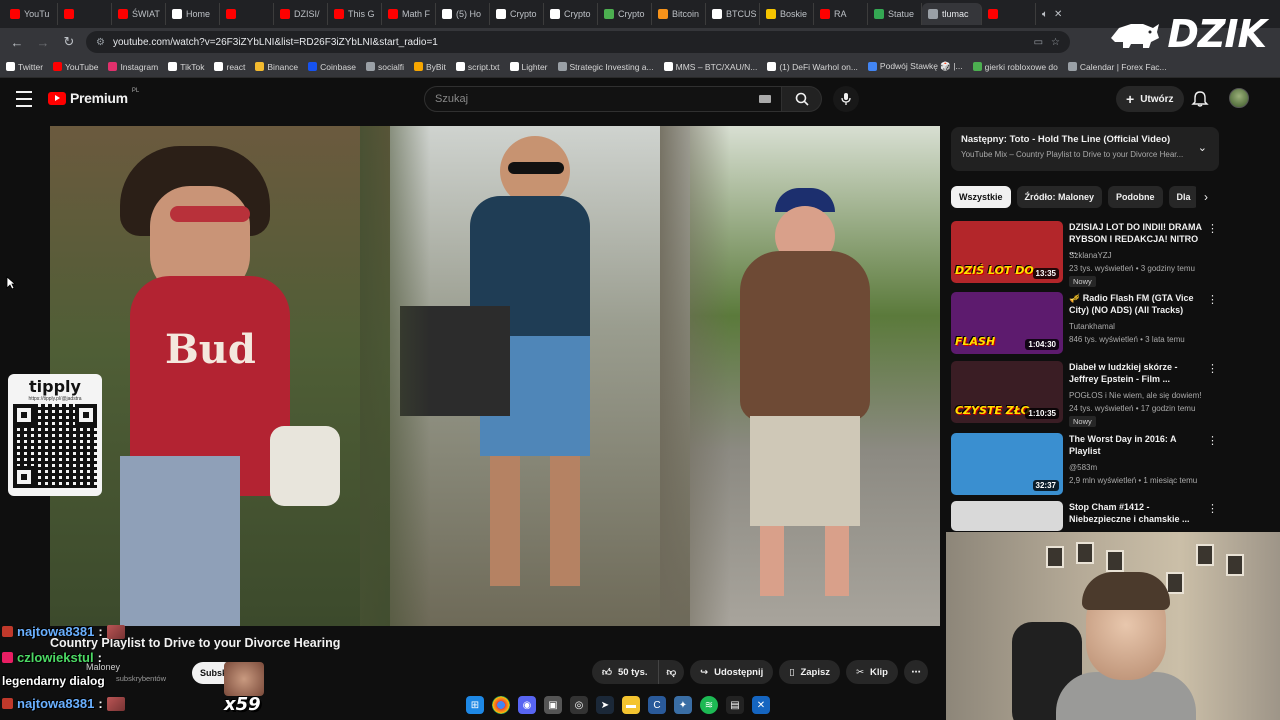  What do you see at coordinates (1200, 99) in the screenshot?
I see `notifications-bell-icon` at bounding box center [1200, 99].